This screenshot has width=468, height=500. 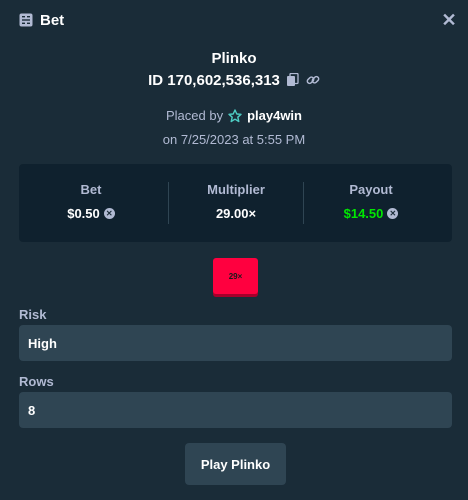 What do you see at coordinates (235, 343) in the screenshot?
I see `risk-field: High` at bounding box center [235, 343].